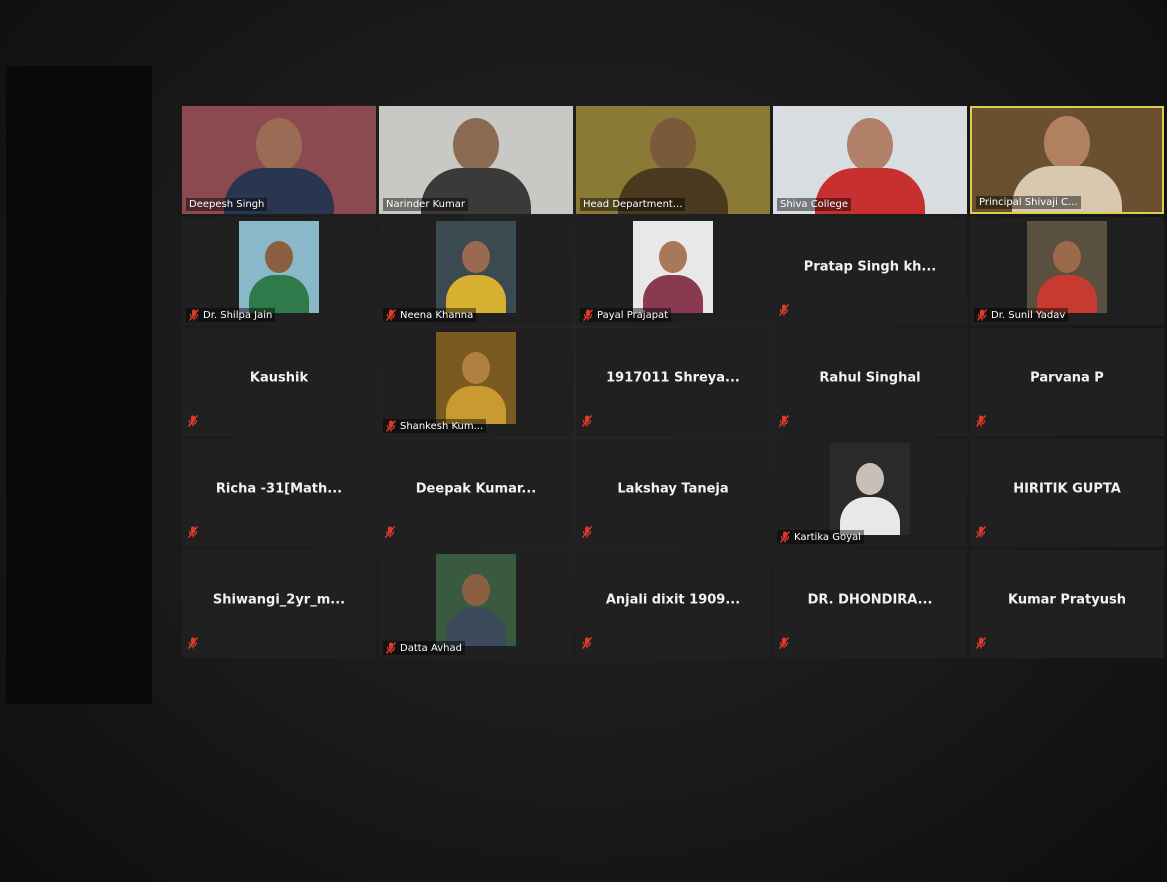  I want to click on participant-name: Shiva College, so click(814, 204).